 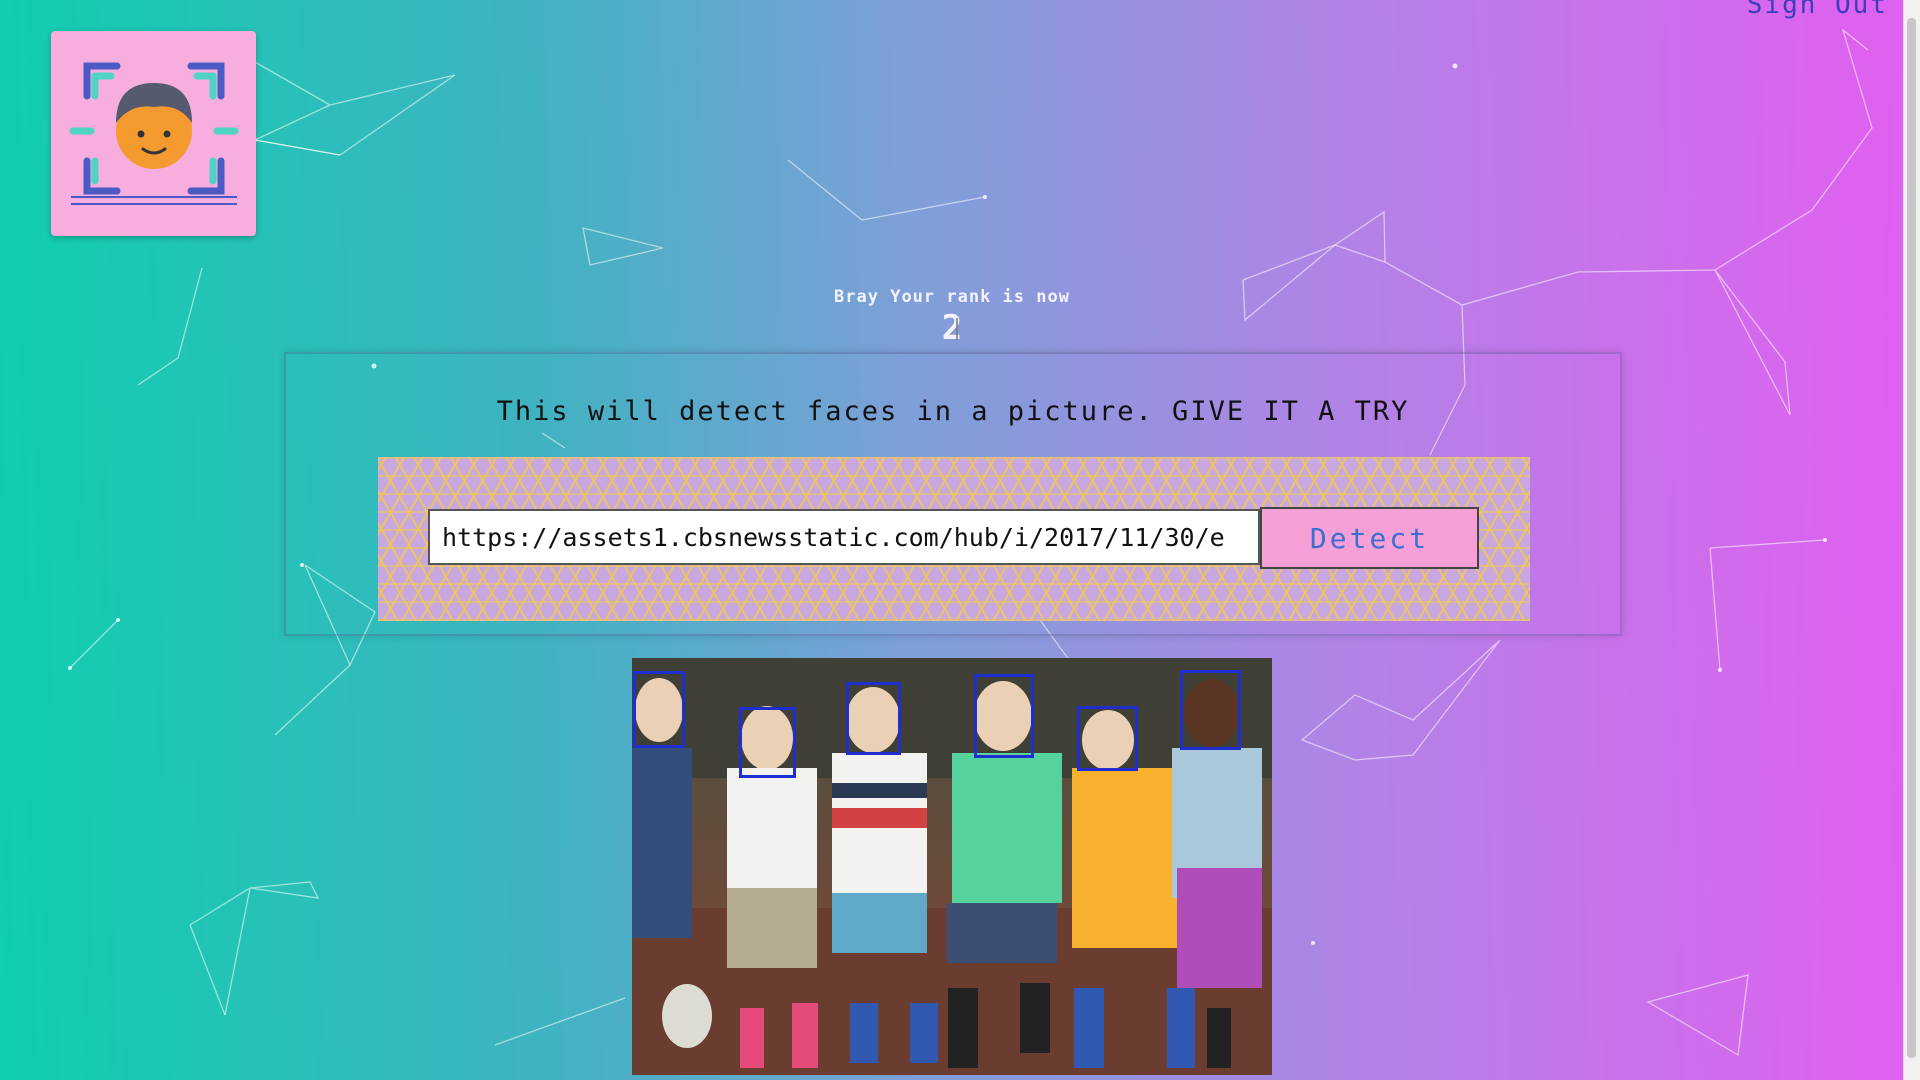 I want to click on children-photo, so click(x=952, y=866).